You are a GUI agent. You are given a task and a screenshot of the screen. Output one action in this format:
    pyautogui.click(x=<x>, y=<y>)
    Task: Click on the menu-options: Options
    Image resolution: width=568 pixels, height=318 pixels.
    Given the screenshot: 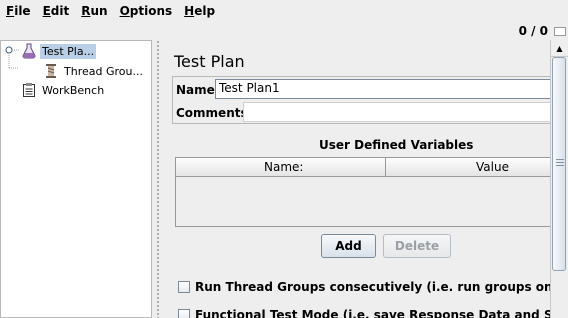 What is the action you would take?
    pyautogui.click(x=146, y=11)
    